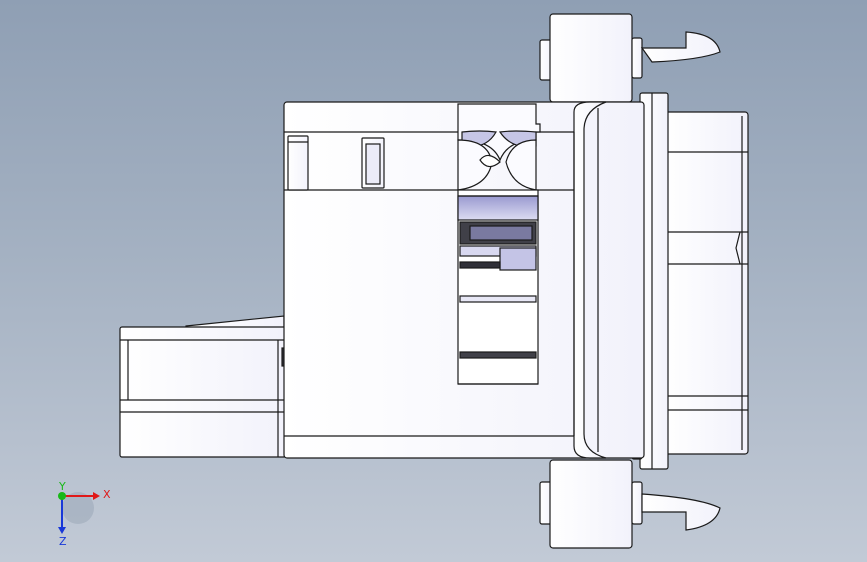 This screenshot has width=867, height=562. I want to click on z-axis-label: Z, so click(63, 541).